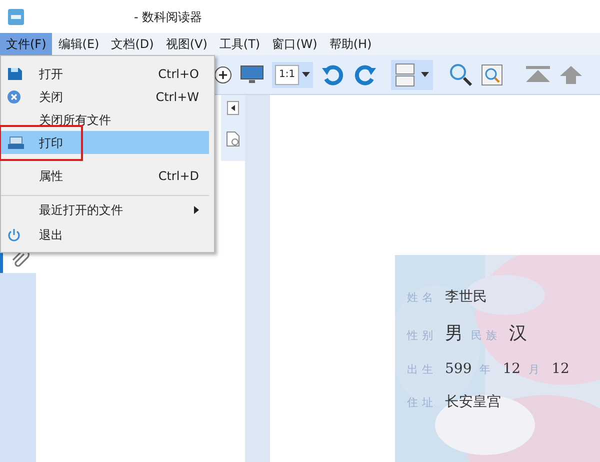 This screenshot has height=462, width=600. What do you see at coordinates (487, 370) in the screenshot?
I see `field-label: 年` at bounding box center [487, 370].